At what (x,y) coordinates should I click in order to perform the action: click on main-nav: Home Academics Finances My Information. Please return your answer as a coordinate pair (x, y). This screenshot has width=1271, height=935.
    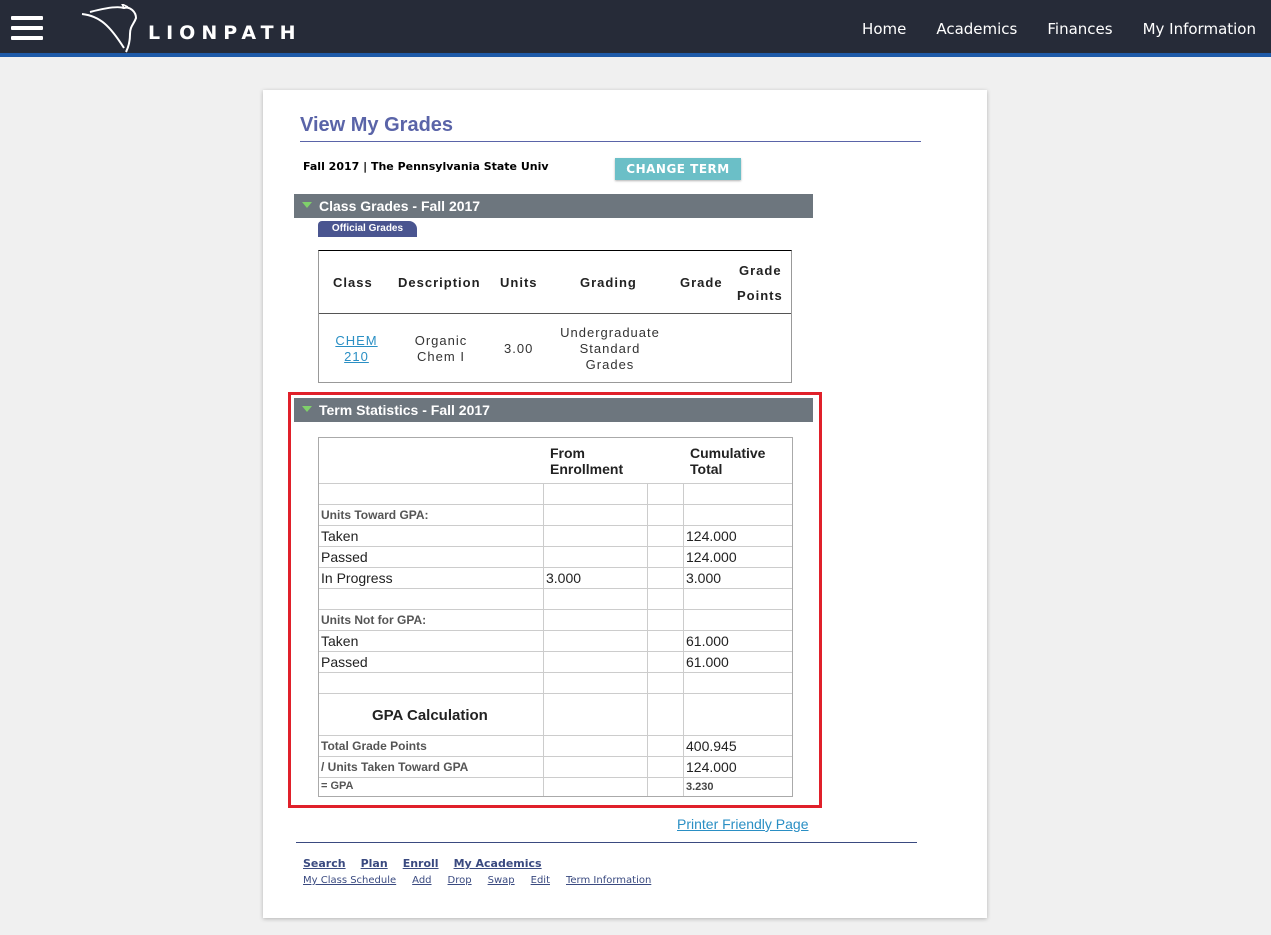
    Looking at the image, I should click on (1059, 29).